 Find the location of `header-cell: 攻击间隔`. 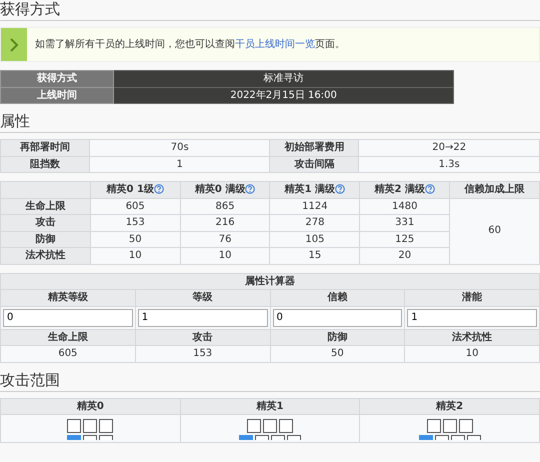

header-cell: 攻击间隔 is located at coordinates (314, 164).